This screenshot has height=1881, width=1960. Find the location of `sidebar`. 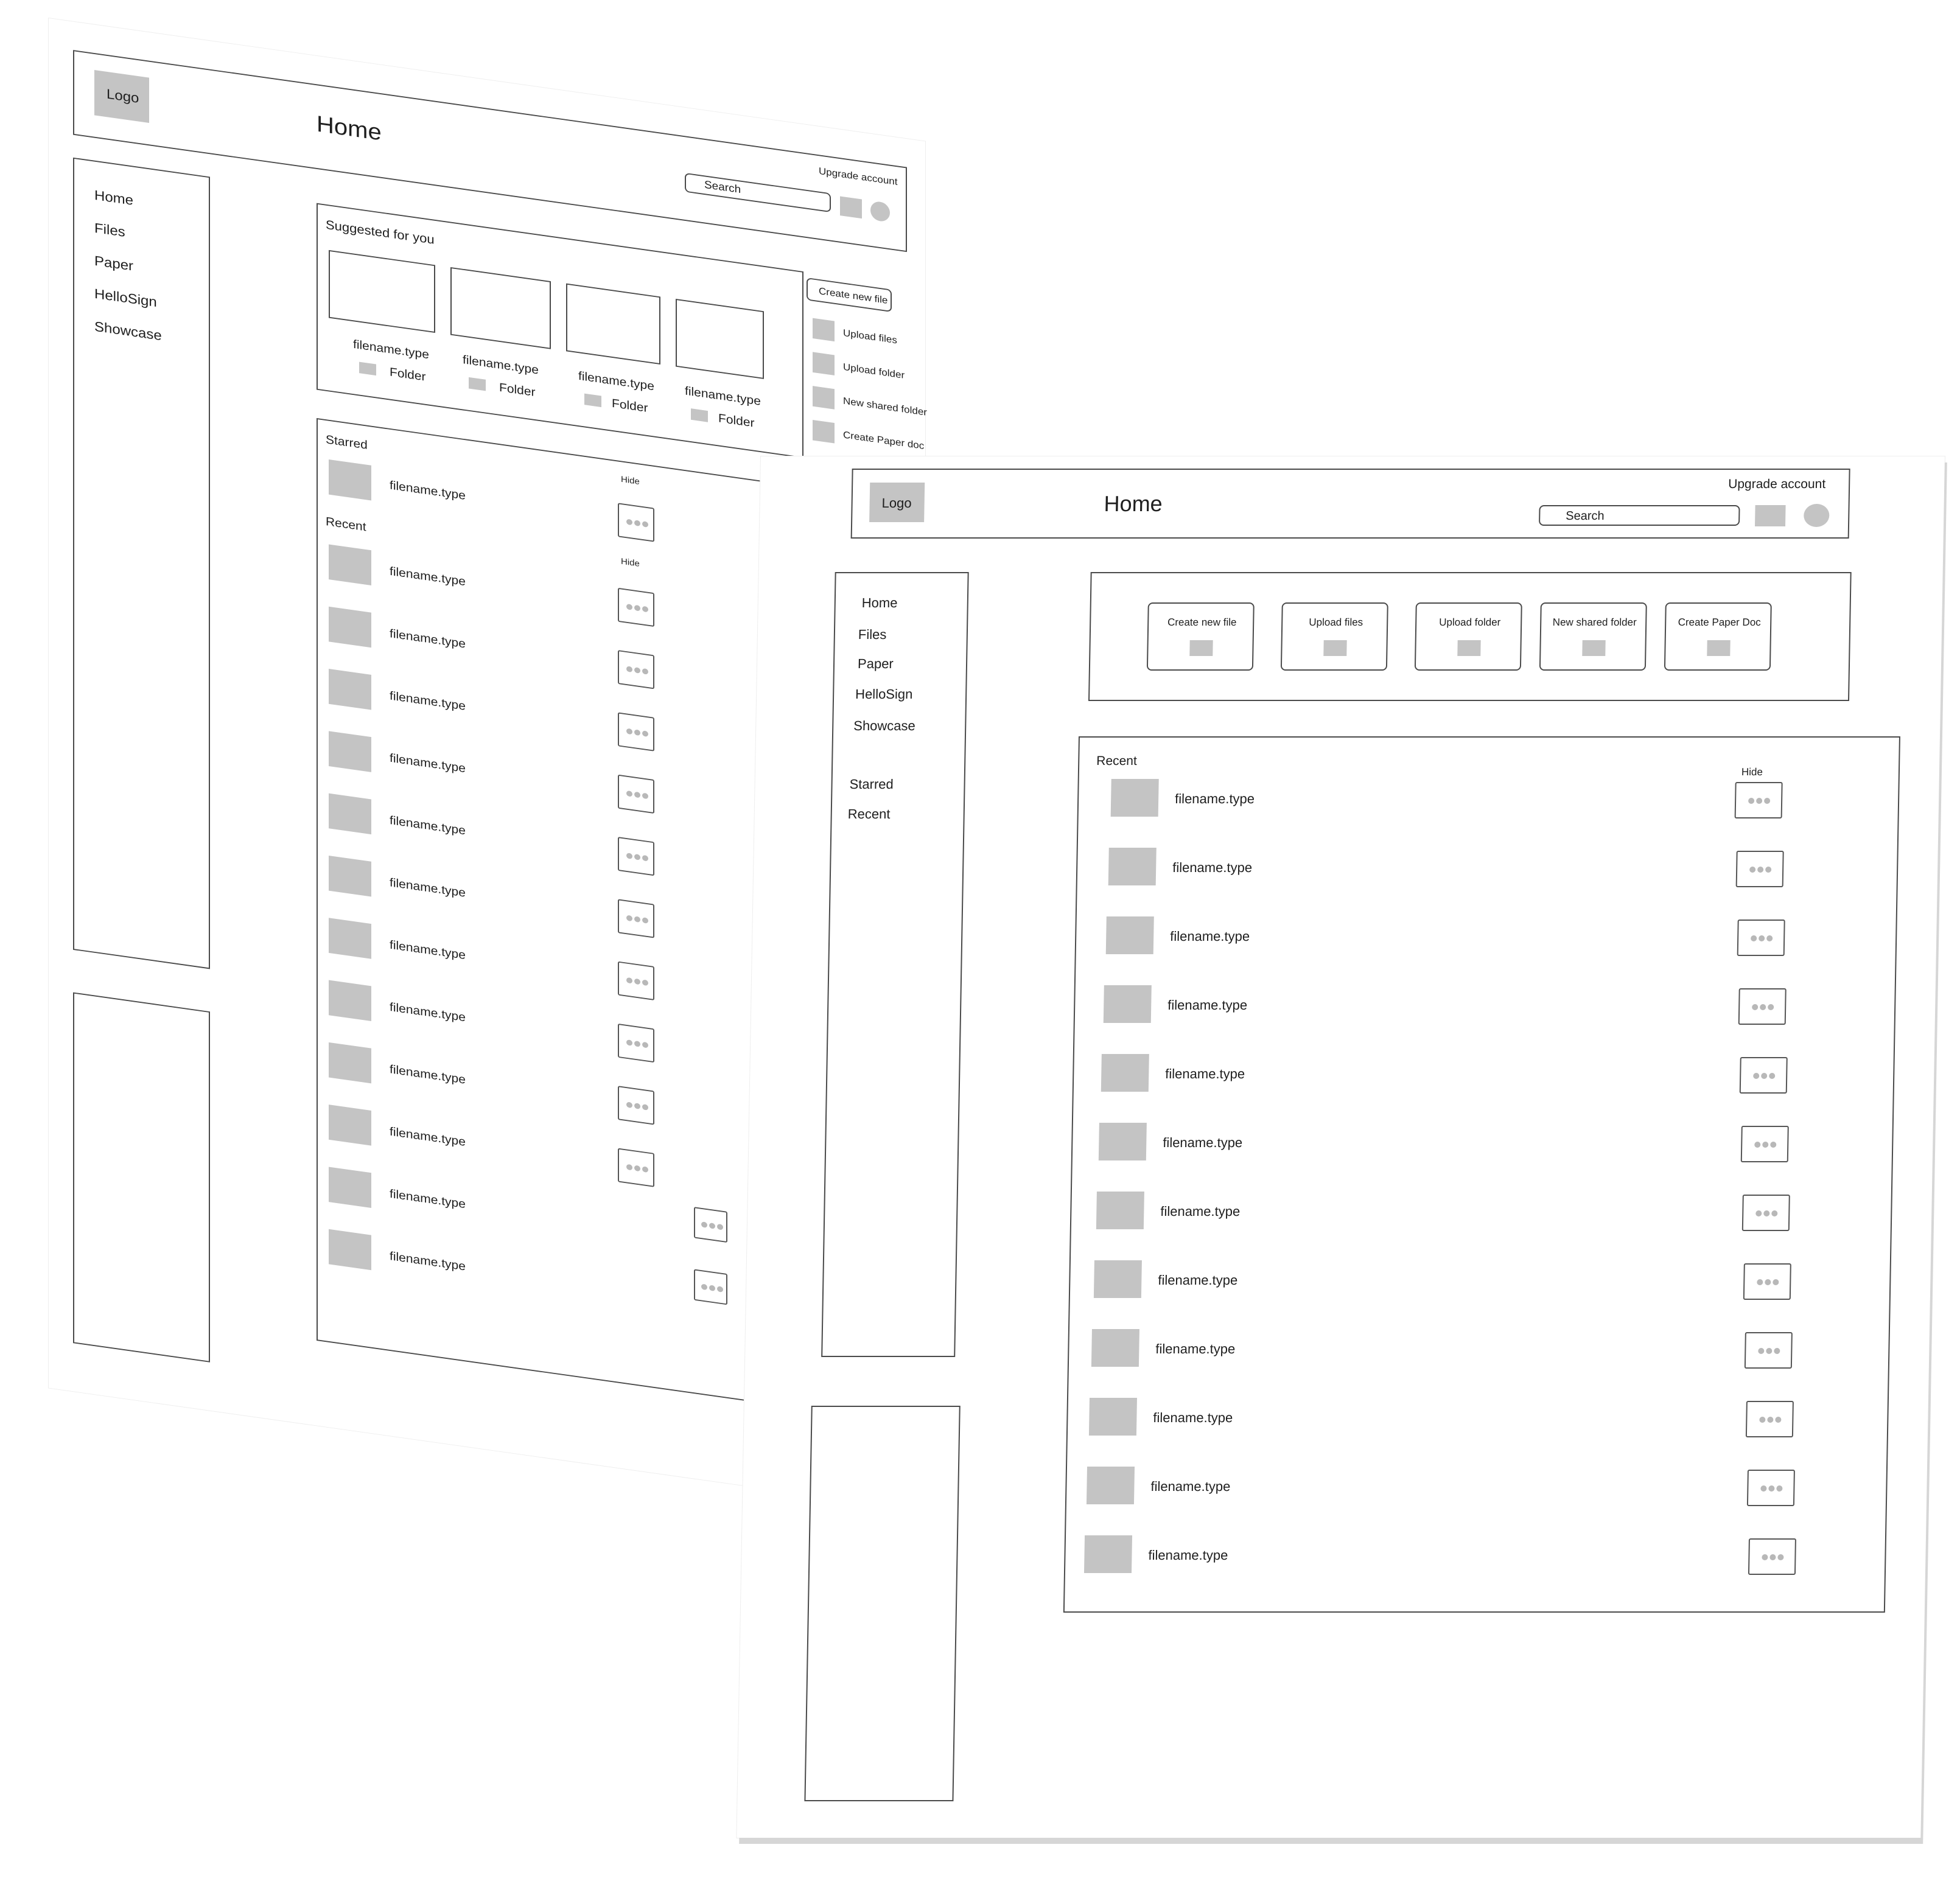

sidebar is located at coordinates (141, 563).